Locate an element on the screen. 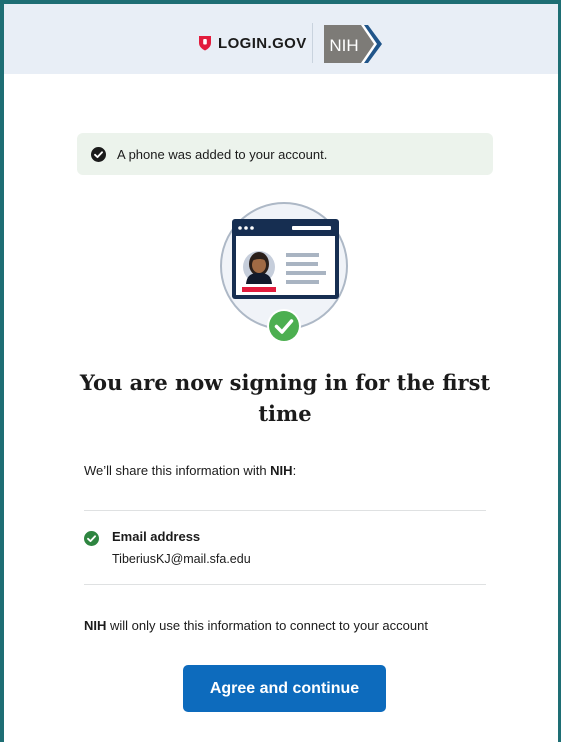  shield-icon is located at coordinates (205, 43).